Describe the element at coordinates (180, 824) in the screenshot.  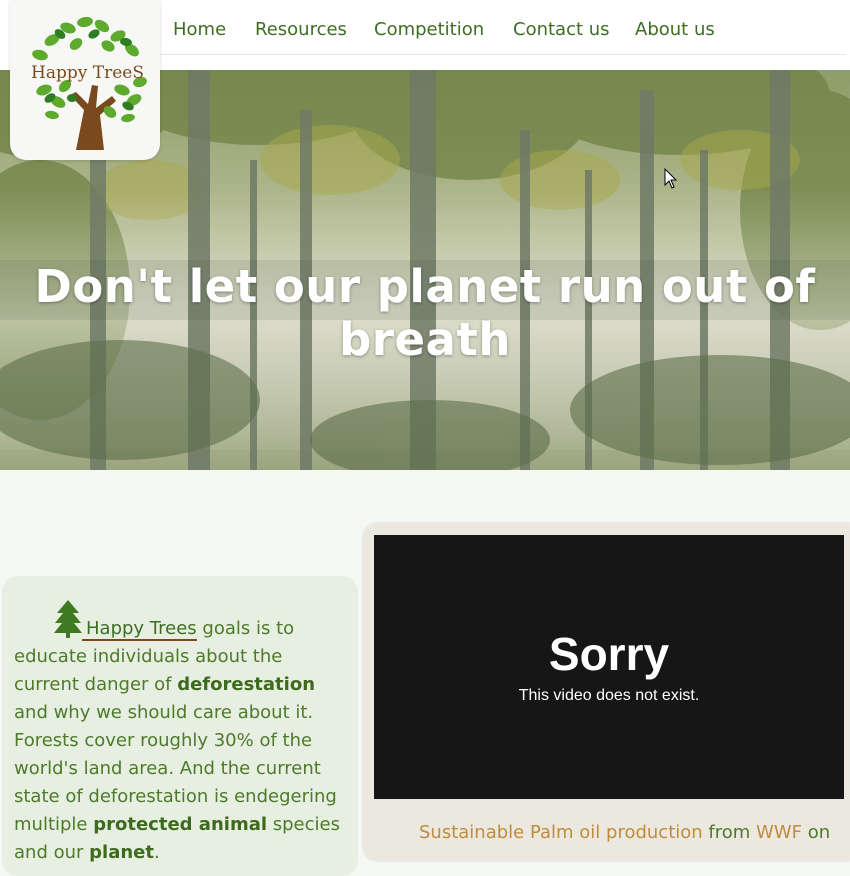
I see `info-bold-protected-animal: protected animal` at that location.